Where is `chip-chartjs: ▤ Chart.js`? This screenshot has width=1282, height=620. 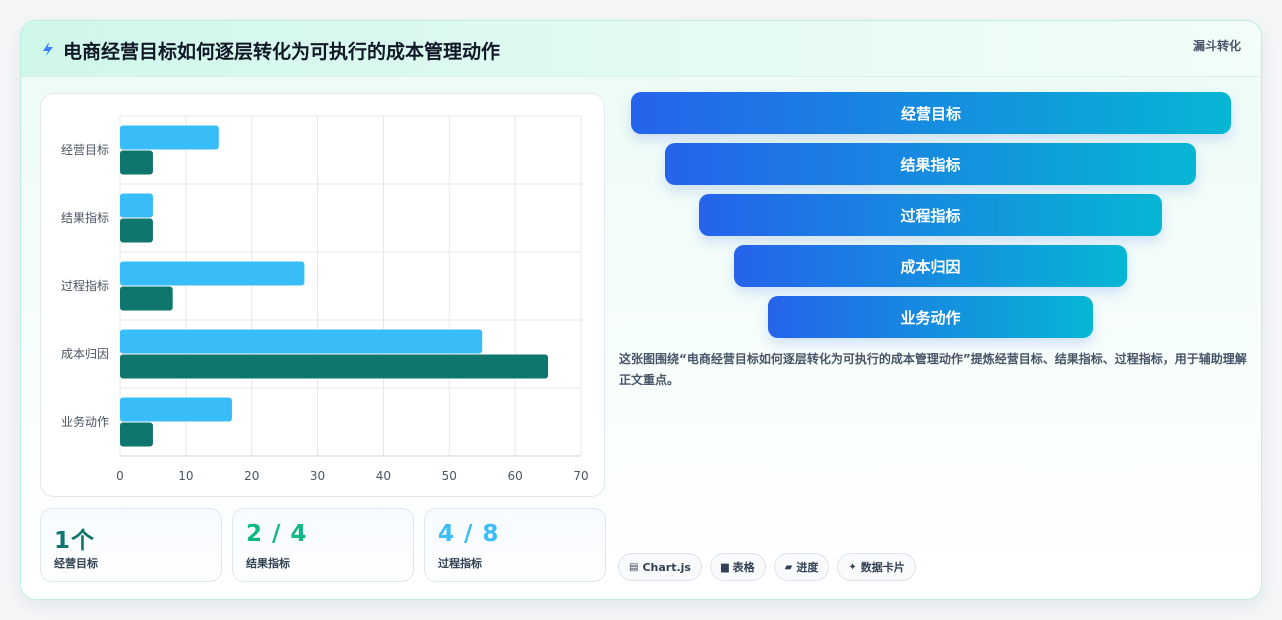 chip-chartjs: ▤ Chart.js is located at coordinates (660, 567).